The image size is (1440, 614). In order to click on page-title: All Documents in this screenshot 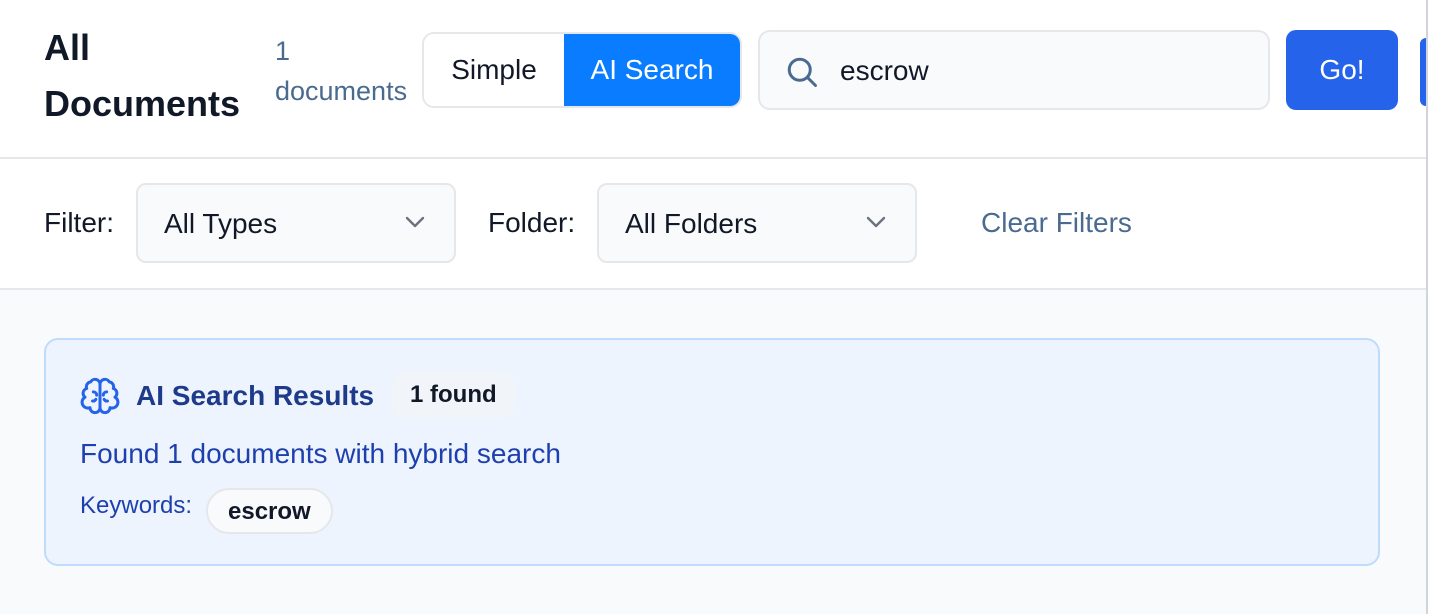, I will do `click(142, 75)`.